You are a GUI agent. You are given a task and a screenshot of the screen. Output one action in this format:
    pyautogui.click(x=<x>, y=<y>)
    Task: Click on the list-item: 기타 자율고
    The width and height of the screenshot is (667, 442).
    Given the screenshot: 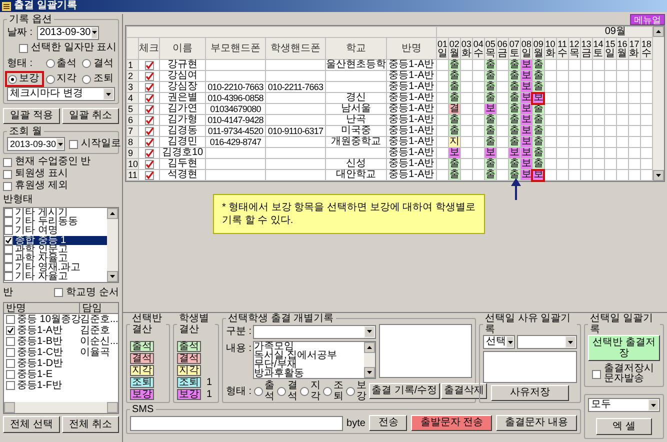 What is the action you would take?
    pyautogui.click(x=55, y=277)
    